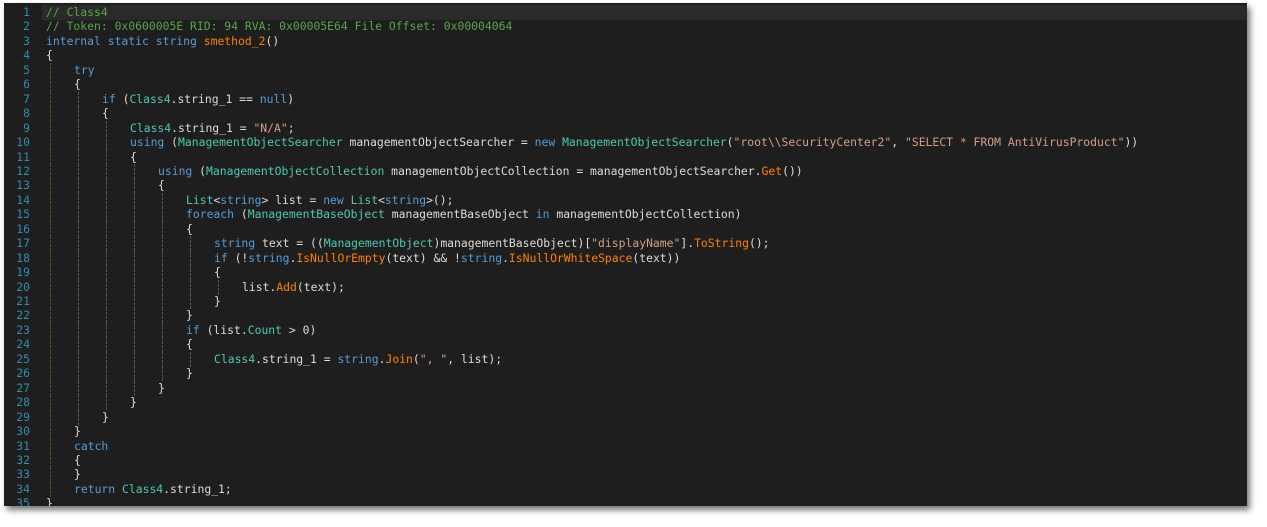 This screenshot has height=527, width=1267. I want to click on code-line: 11 {, so click(625, 157).